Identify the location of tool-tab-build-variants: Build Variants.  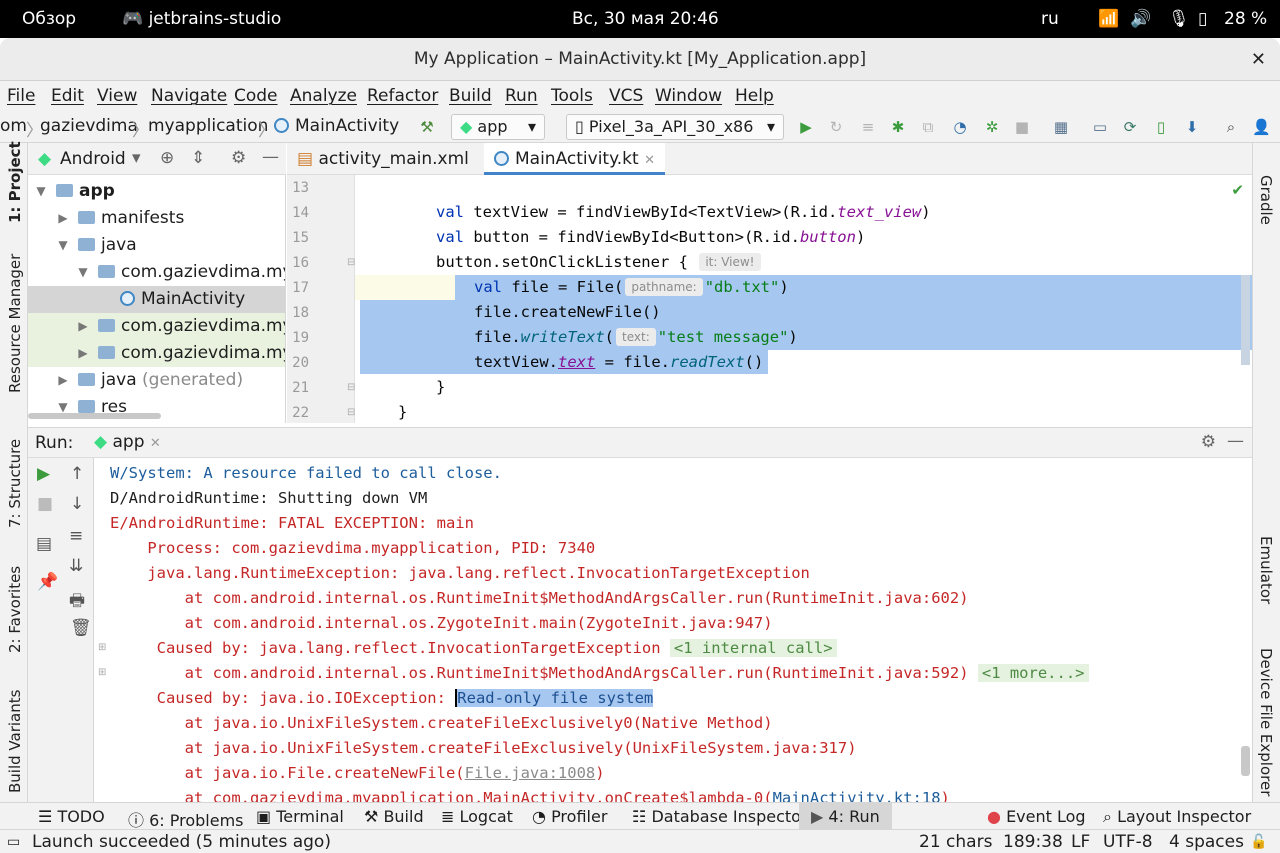
(15, 741).